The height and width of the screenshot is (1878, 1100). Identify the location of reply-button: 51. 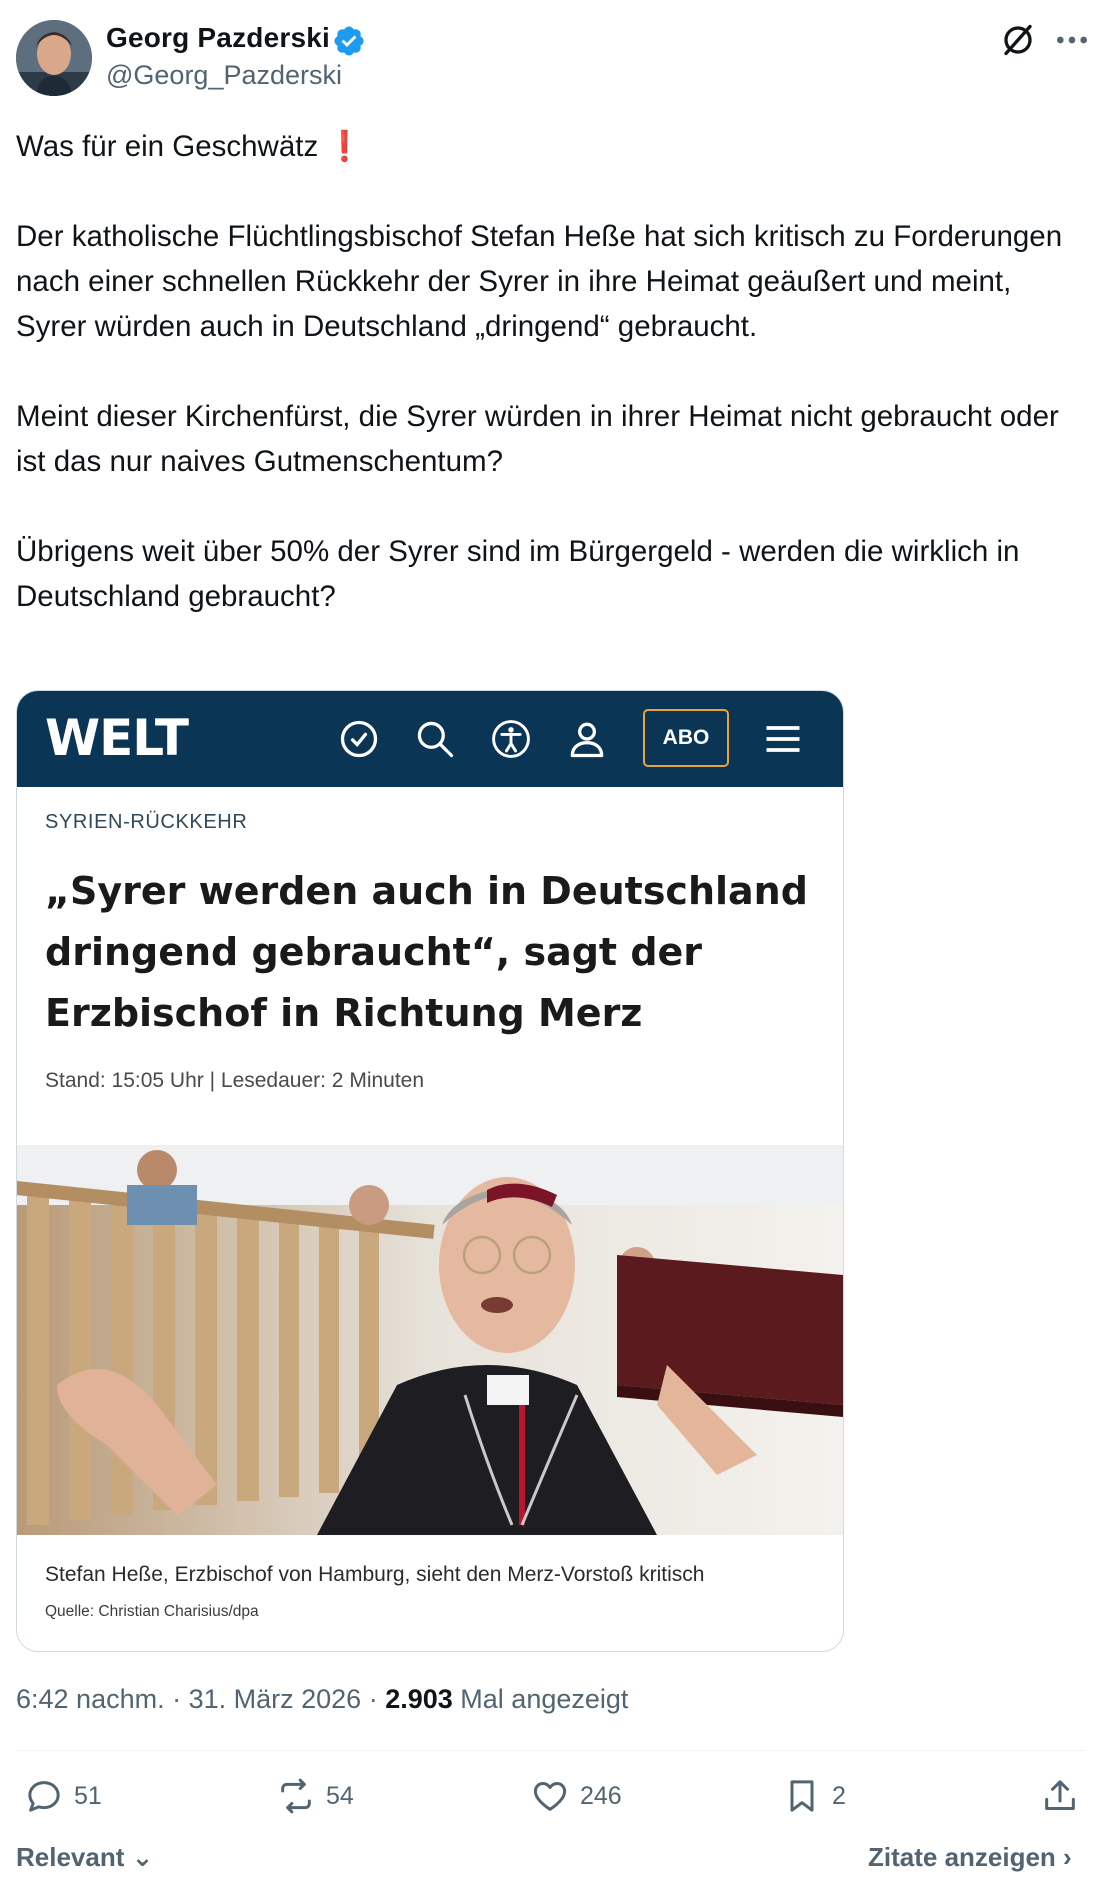
(63, 1796).